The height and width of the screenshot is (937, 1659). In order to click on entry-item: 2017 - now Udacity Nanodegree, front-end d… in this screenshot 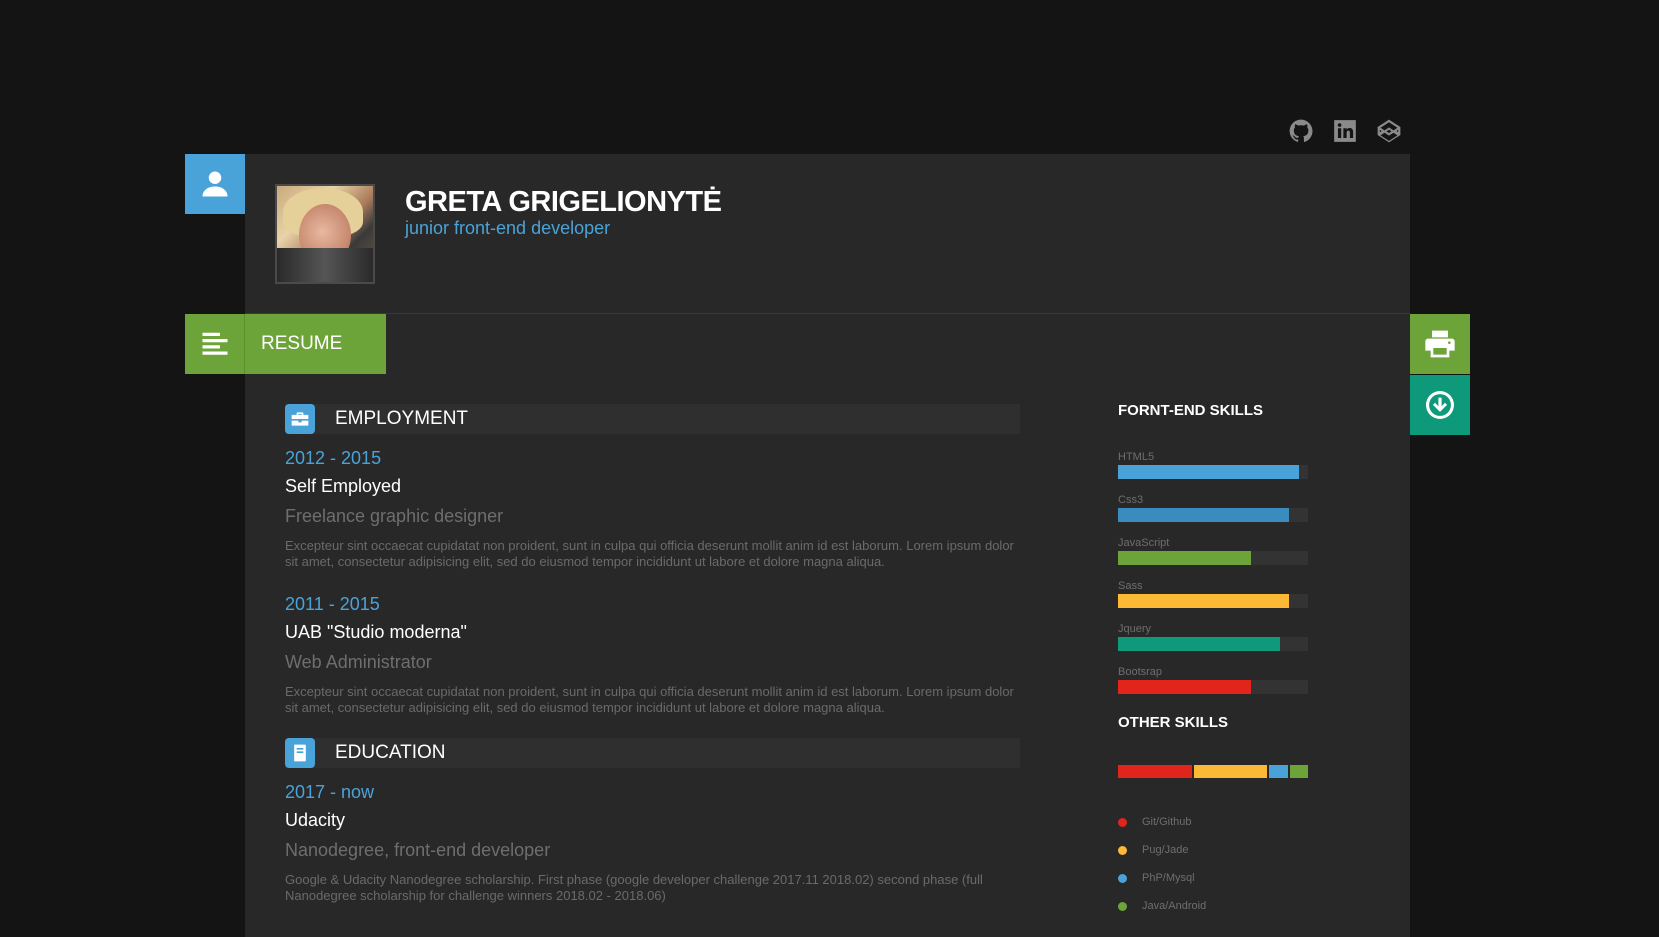, I will do `click(652, 842)`.